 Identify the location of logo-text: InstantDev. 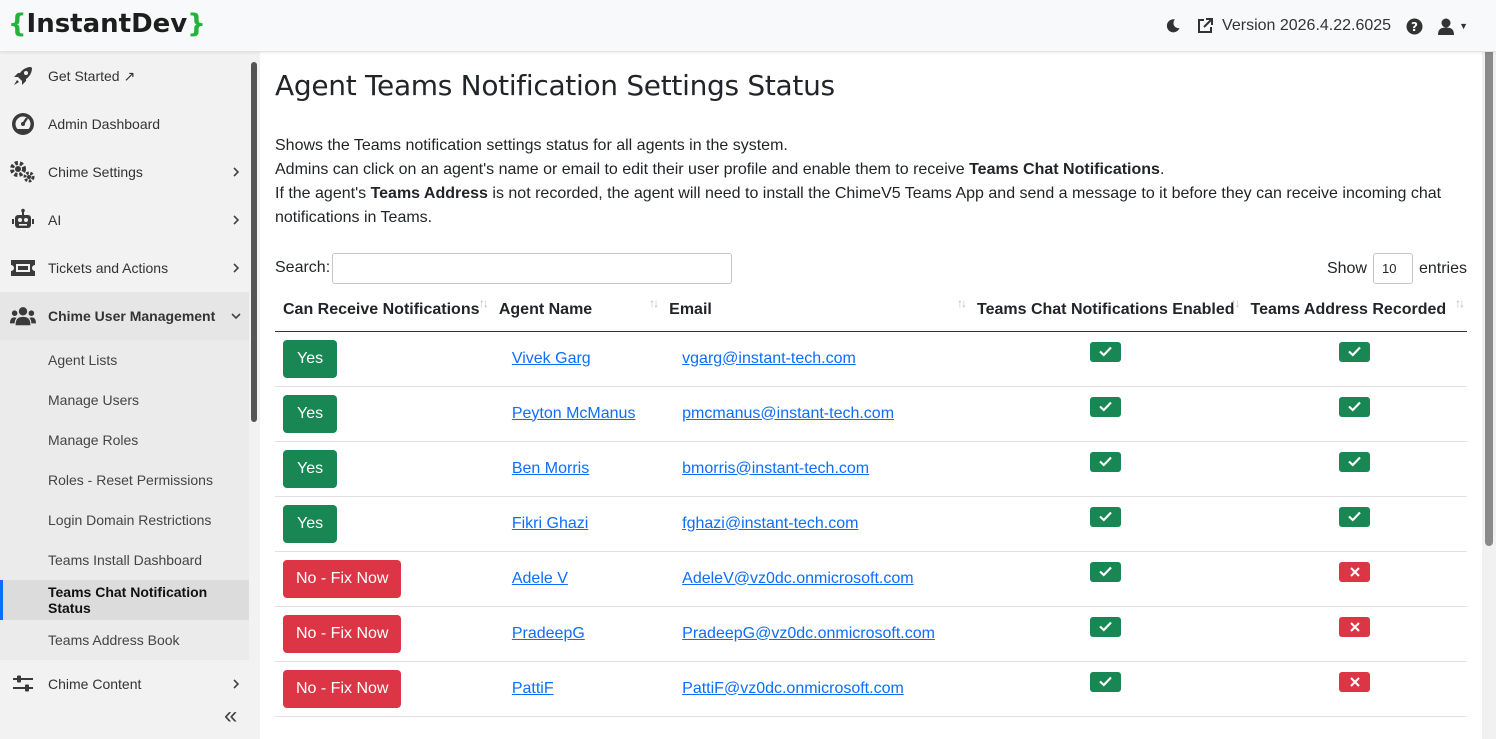
(107, 24).